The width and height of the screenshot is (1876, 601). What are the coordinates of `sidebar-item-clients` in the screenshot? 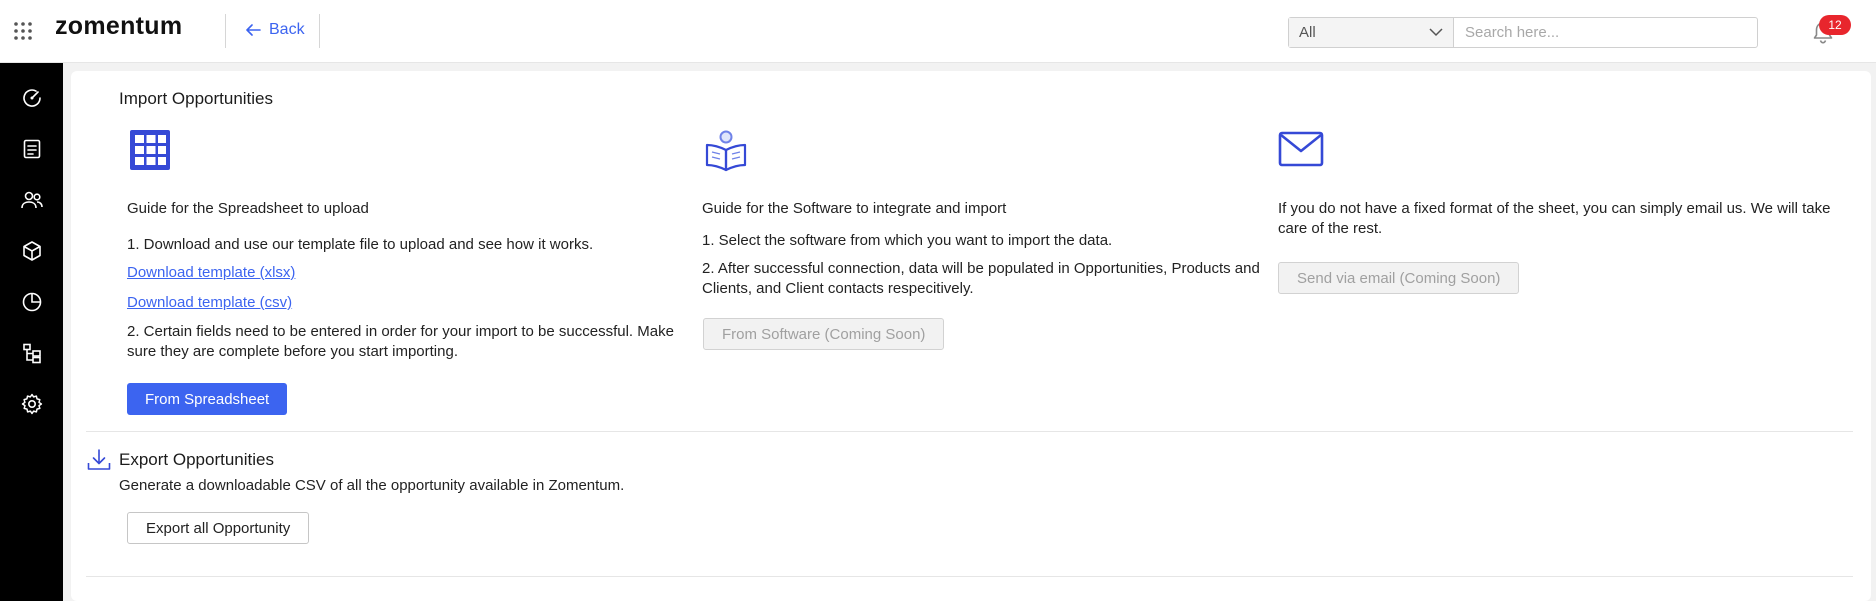 It's located at (31, 199).